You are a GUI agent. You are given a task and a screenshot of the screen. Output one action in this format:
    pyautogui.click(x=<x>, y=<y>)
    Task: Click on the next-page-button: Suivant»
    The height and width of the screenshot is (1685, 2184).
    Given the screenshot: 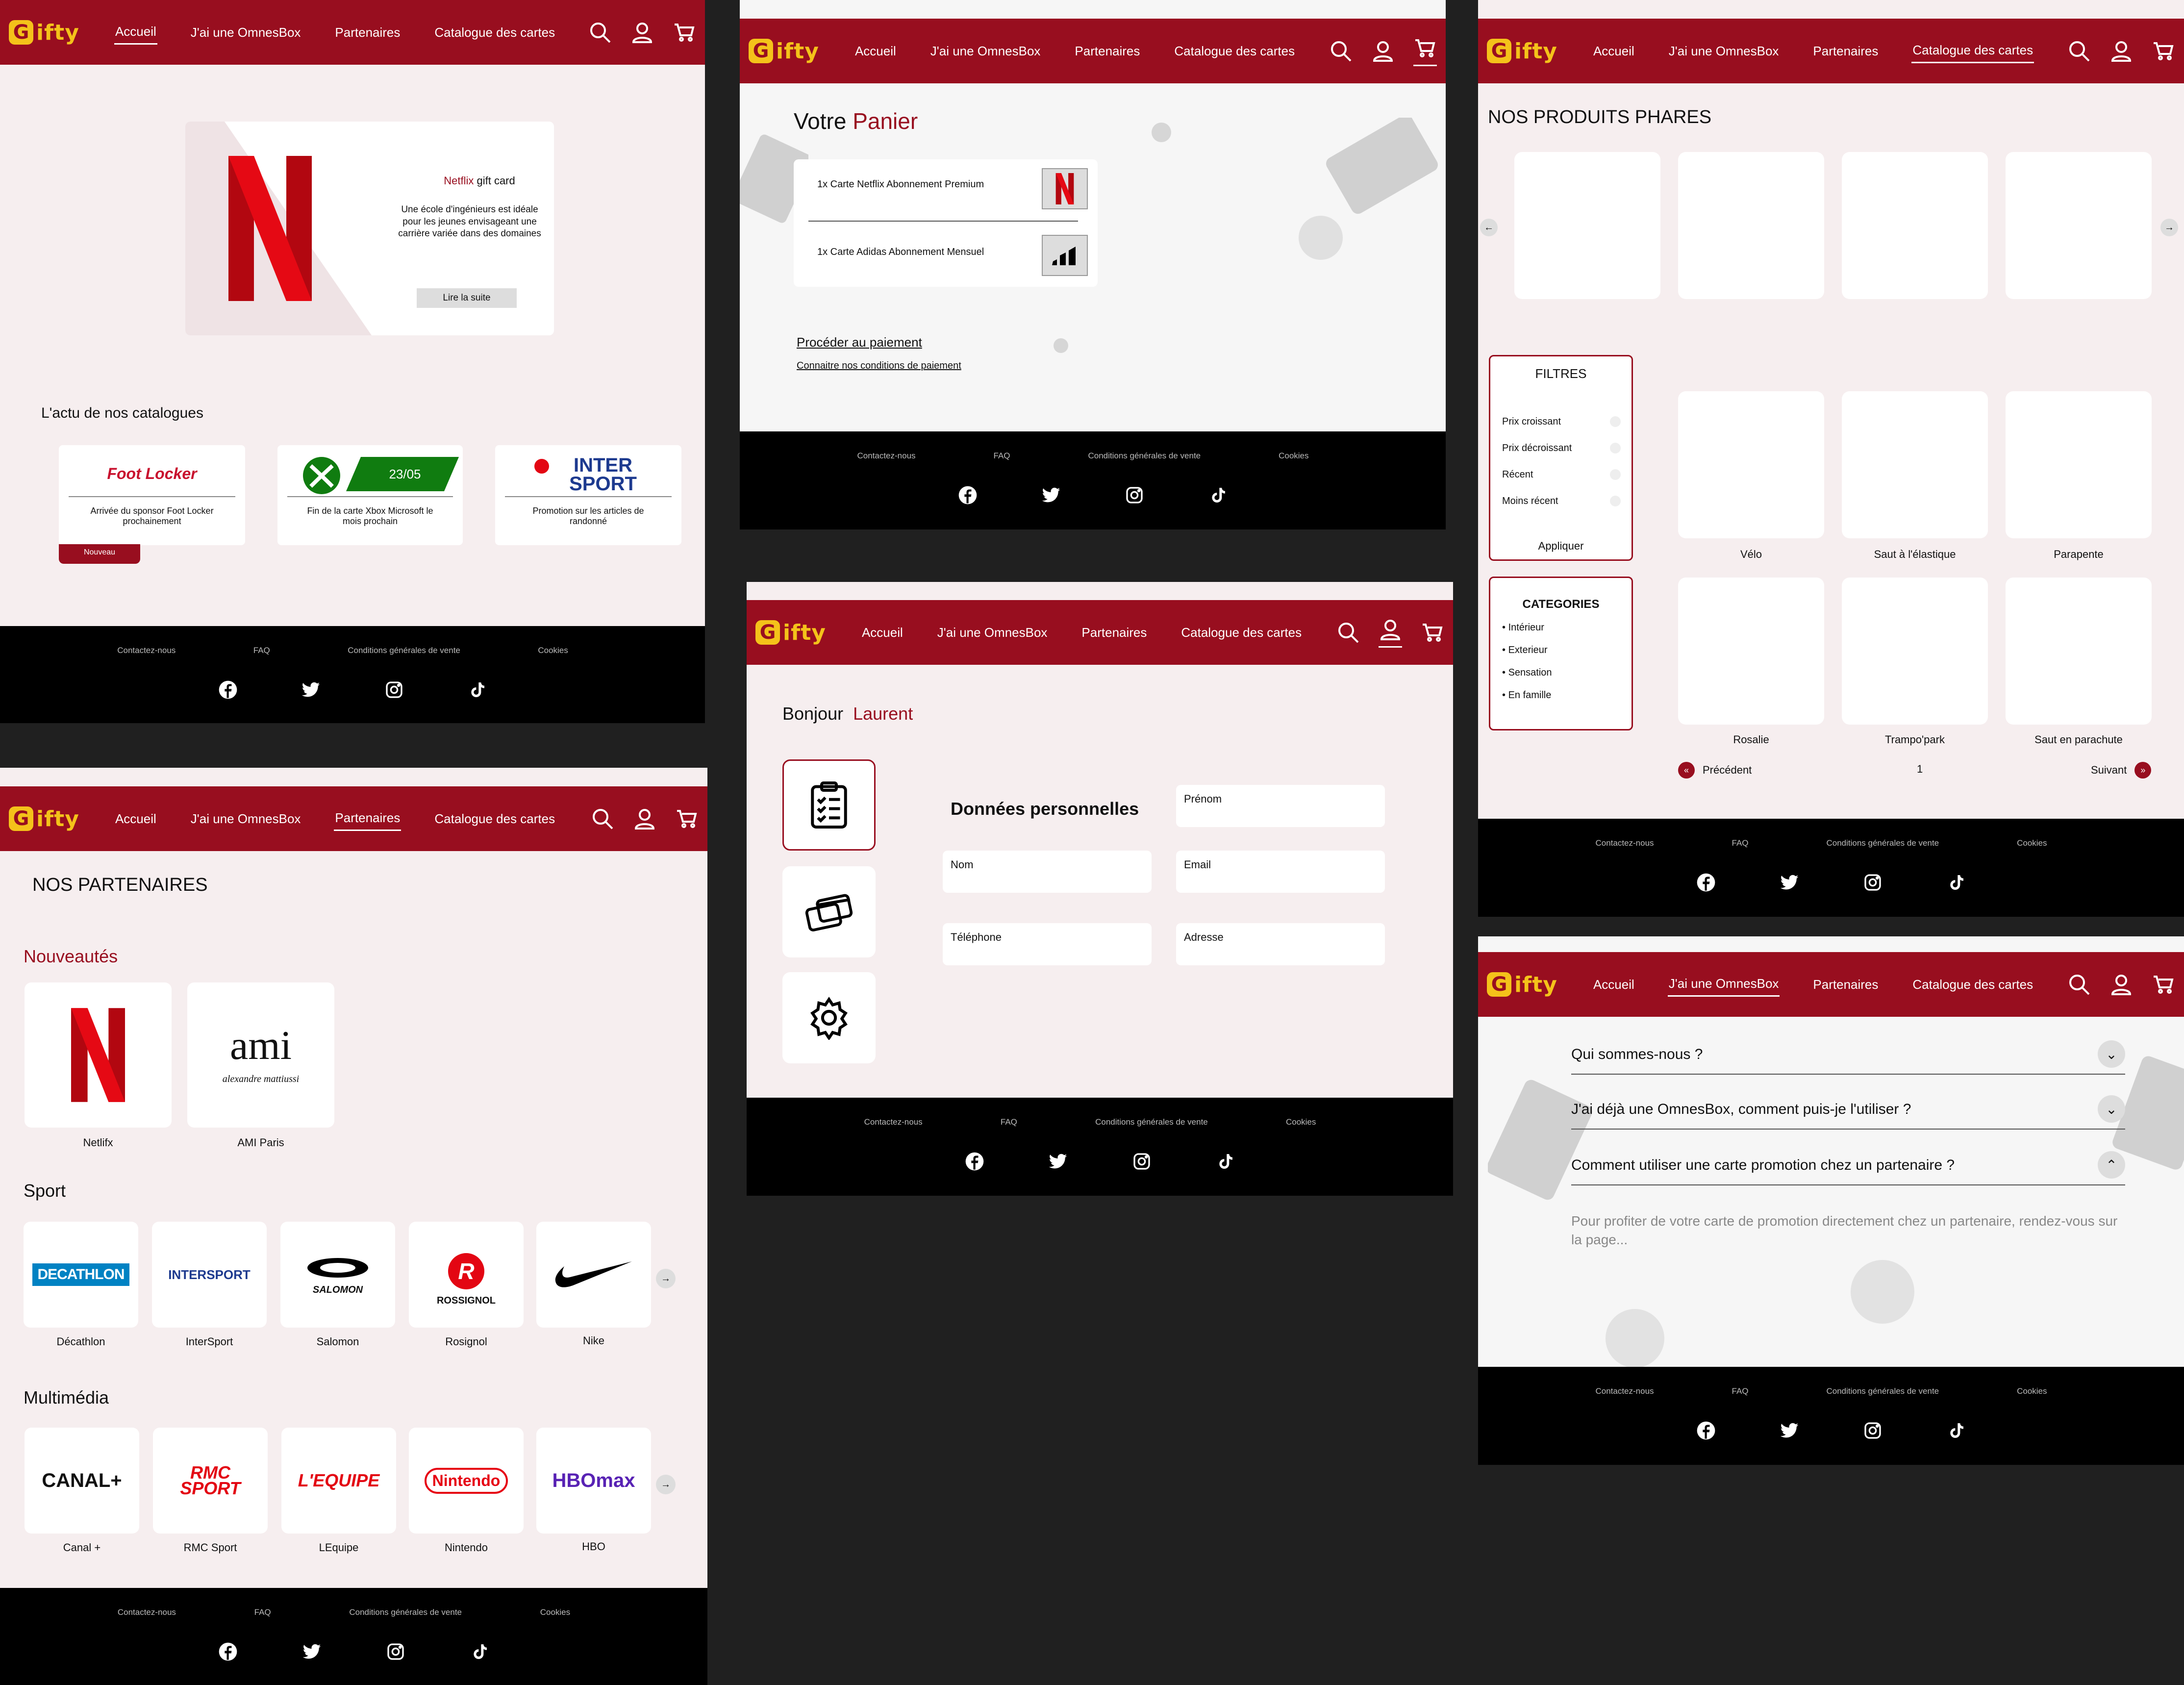 What is the action you would take?
    pyautogui.click(x=2121, y=771)
    